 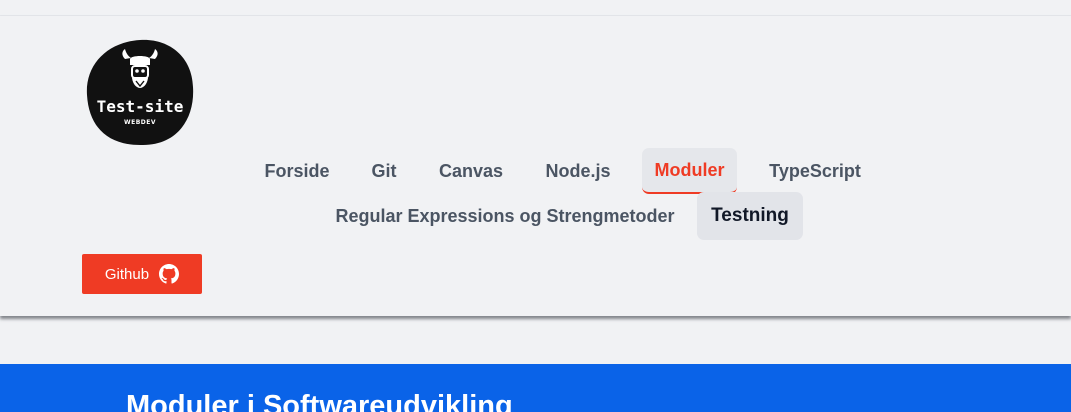 I want to click on nav-item-canvas: Canvas, so click(x=471, y=171).